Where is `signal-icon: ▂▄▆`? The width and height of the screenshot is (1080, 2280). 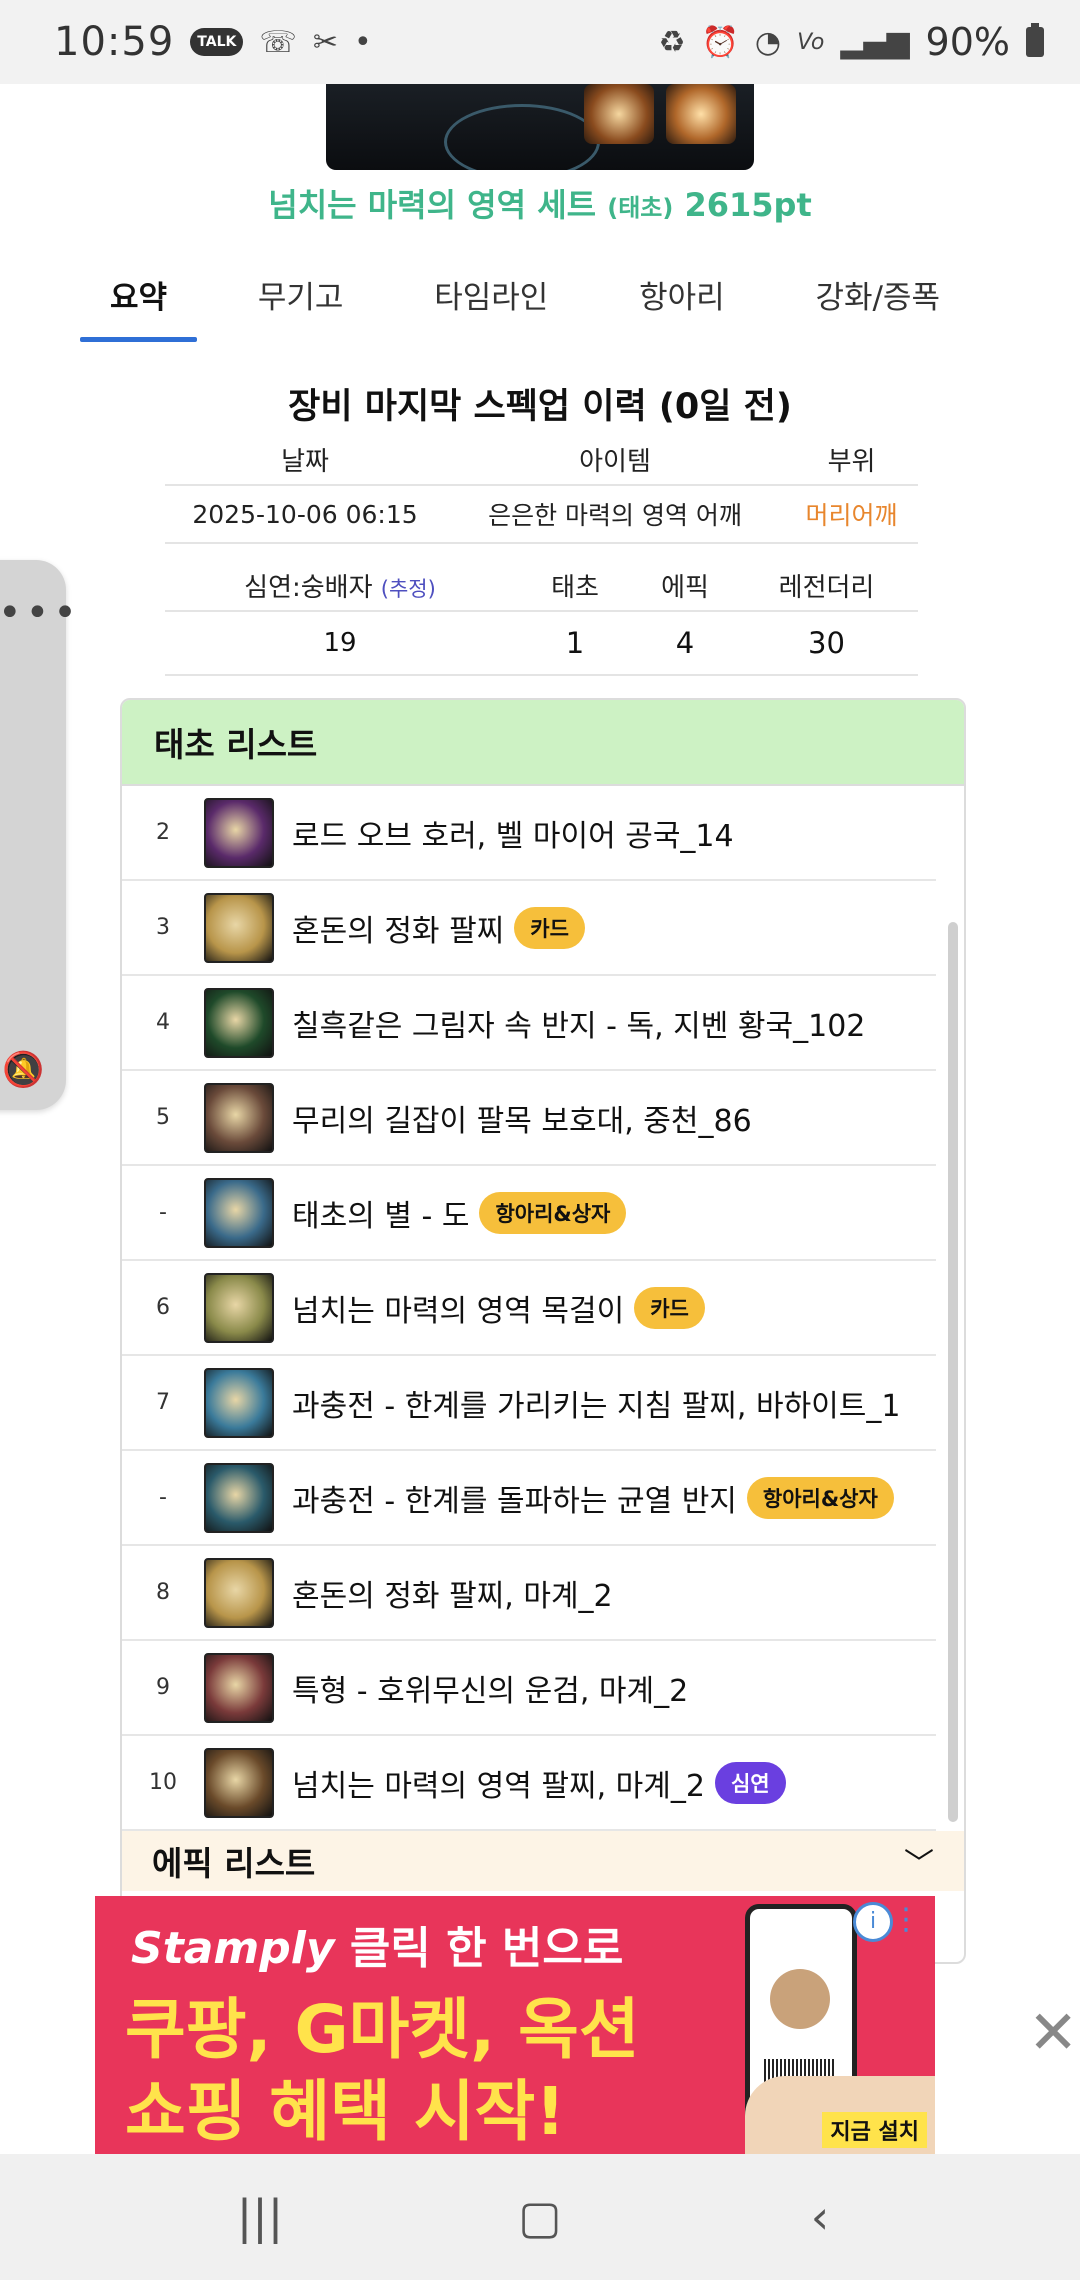
signal-icon: ▂▄▆ is located at coordinates (875, 42).